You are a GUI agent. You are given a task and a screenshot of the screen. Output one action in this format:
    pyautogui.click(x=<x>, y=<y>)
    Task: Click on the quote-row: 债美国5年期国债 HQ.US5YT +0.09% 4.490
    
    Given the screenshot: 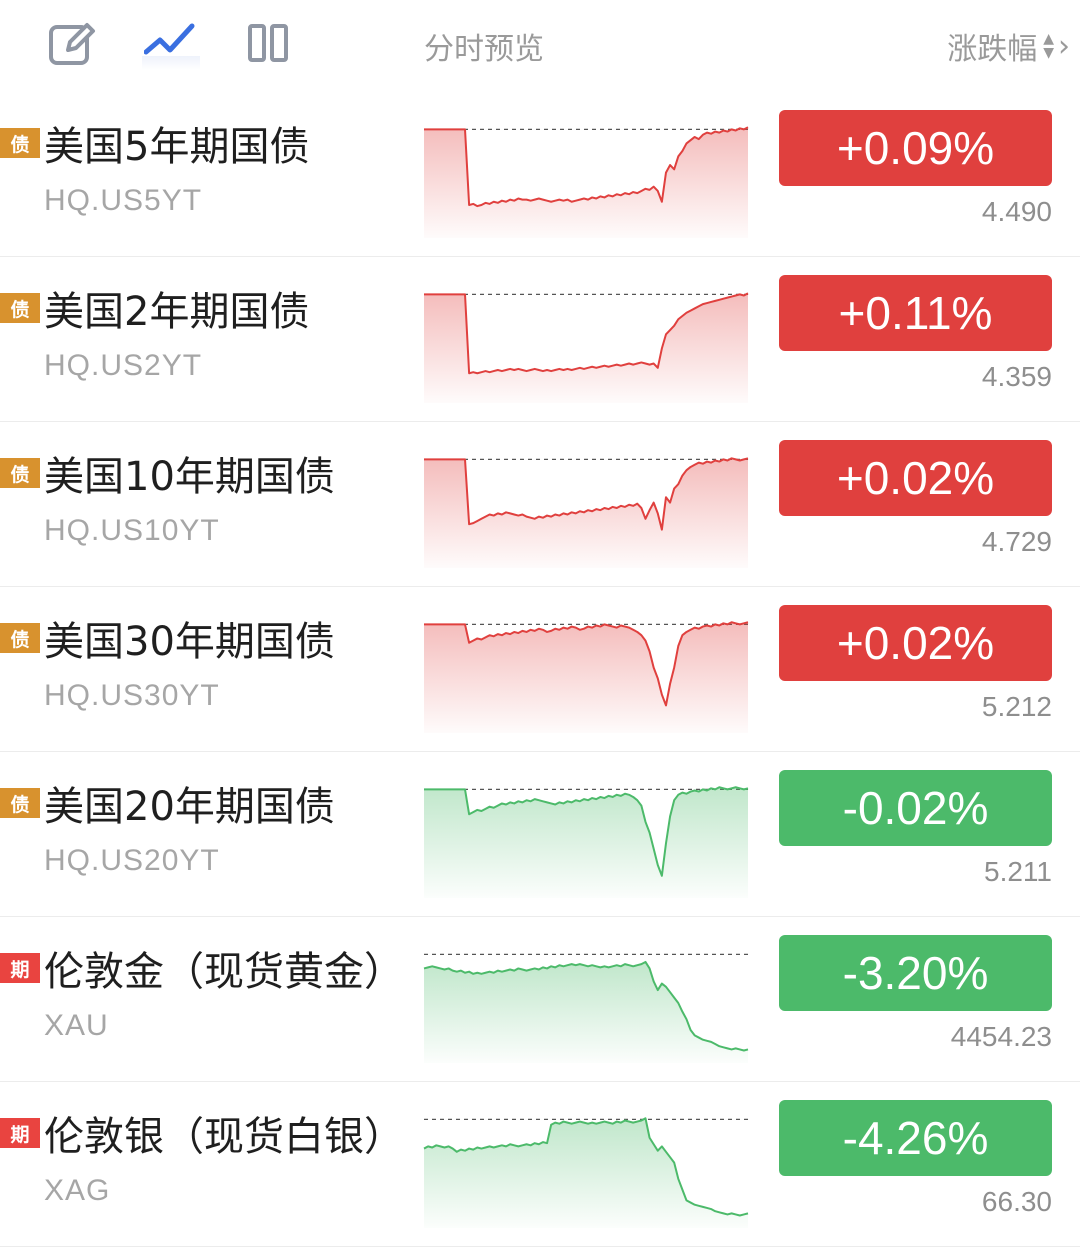 What is the action you would take?
    pyautogui.click(x=540, y=174)
    